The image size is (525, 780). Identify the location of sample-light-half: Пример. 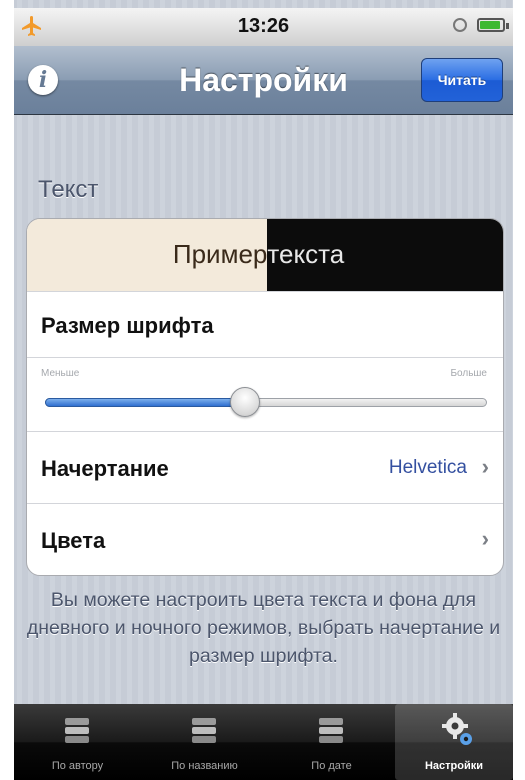
(147, 255).